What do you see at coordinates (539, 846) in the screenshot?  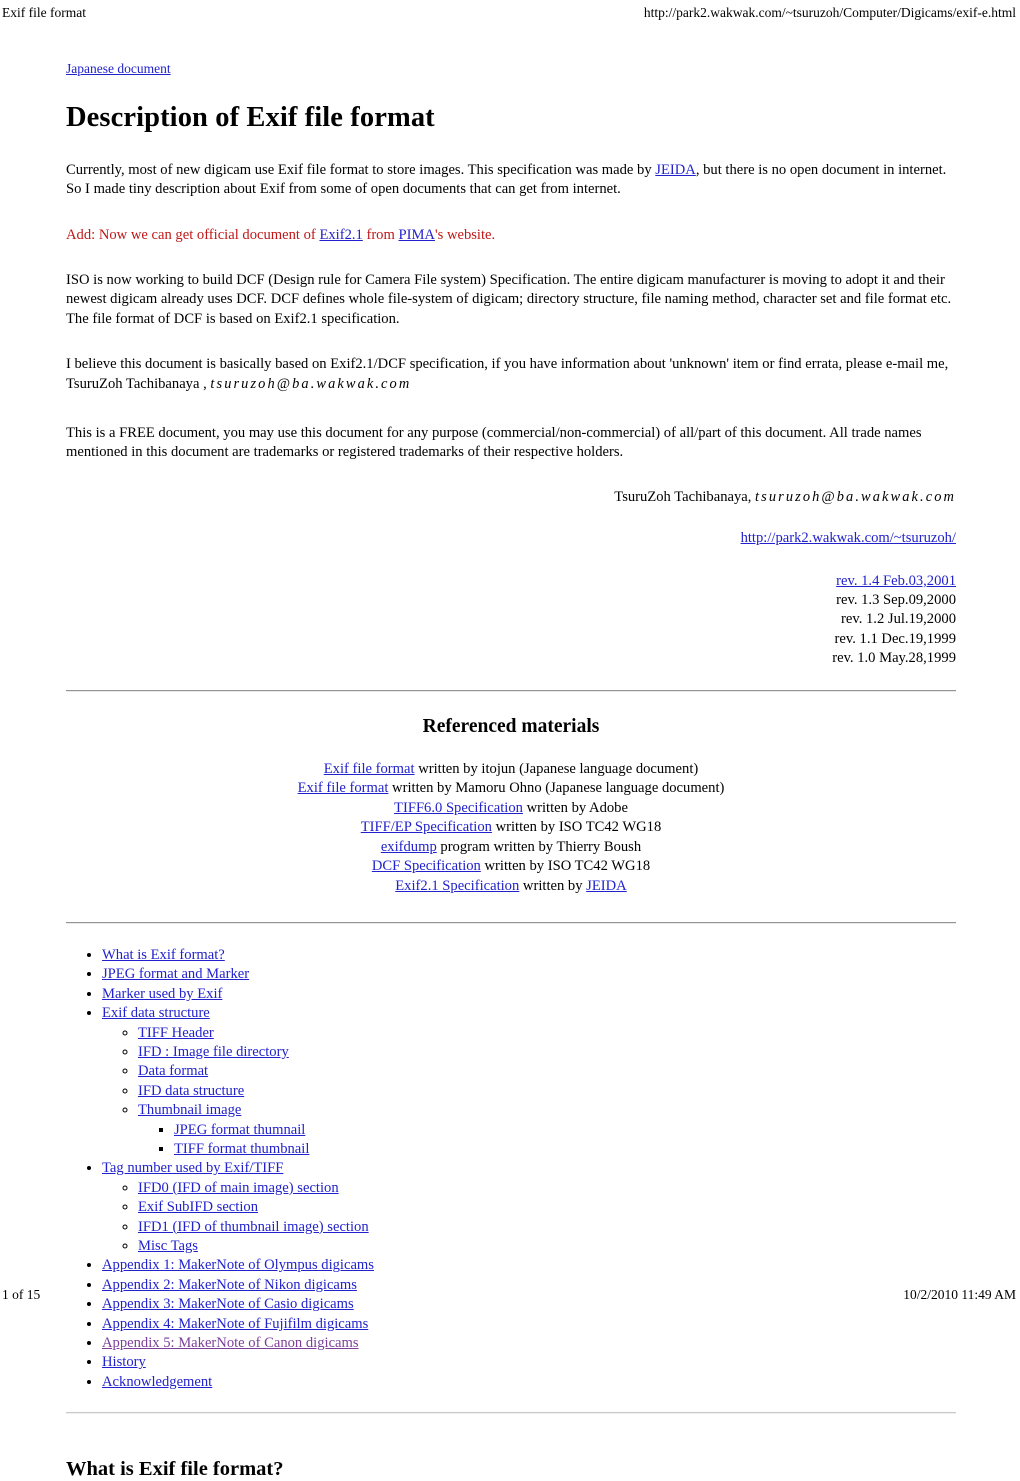 I see `reference-text: program written by Thierry Boush` at bounding box center [539, 846].